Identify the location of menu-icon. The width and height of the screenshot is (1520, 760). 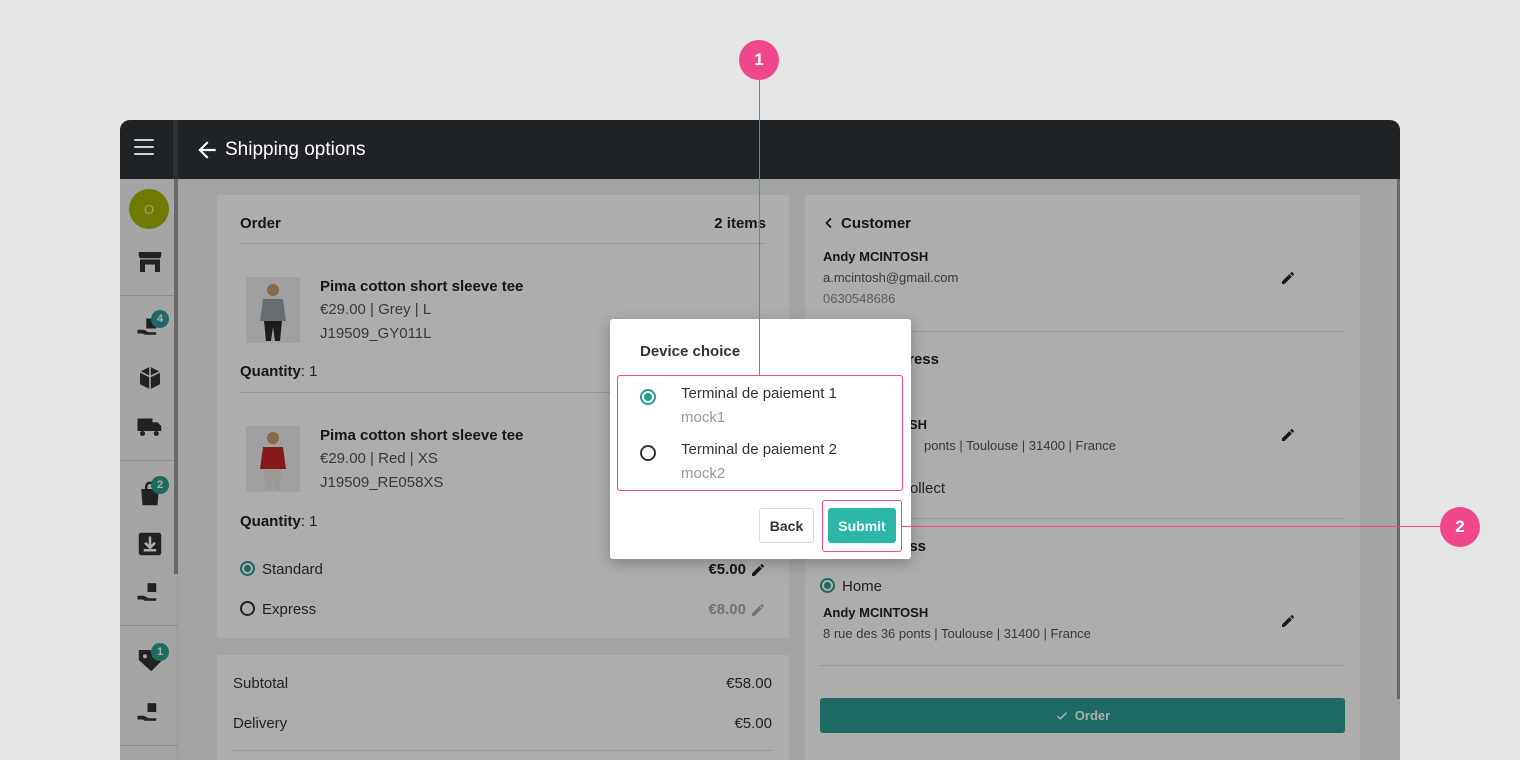
(144, 149).